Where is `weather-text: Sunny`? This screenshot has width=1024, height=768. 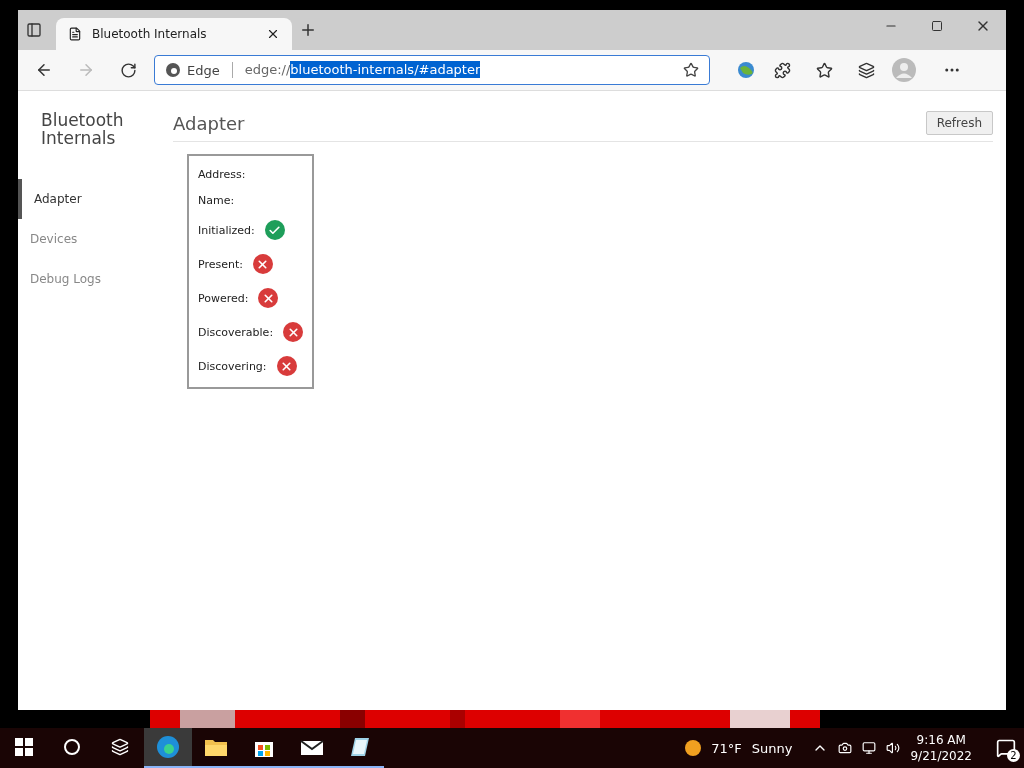 weather-text: Sunny is located at coordinates (772, 748).